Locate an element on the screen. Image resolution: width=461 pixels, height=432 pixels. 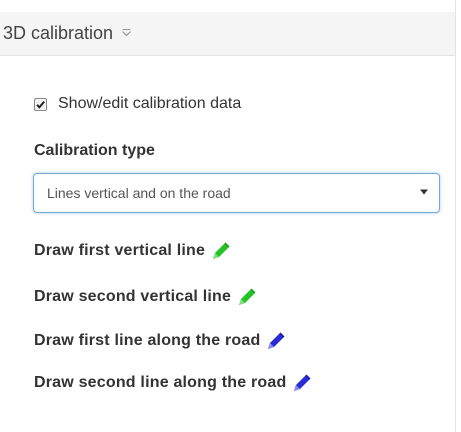
panel-title: 3D calibration is located at coordinates (58, 33).